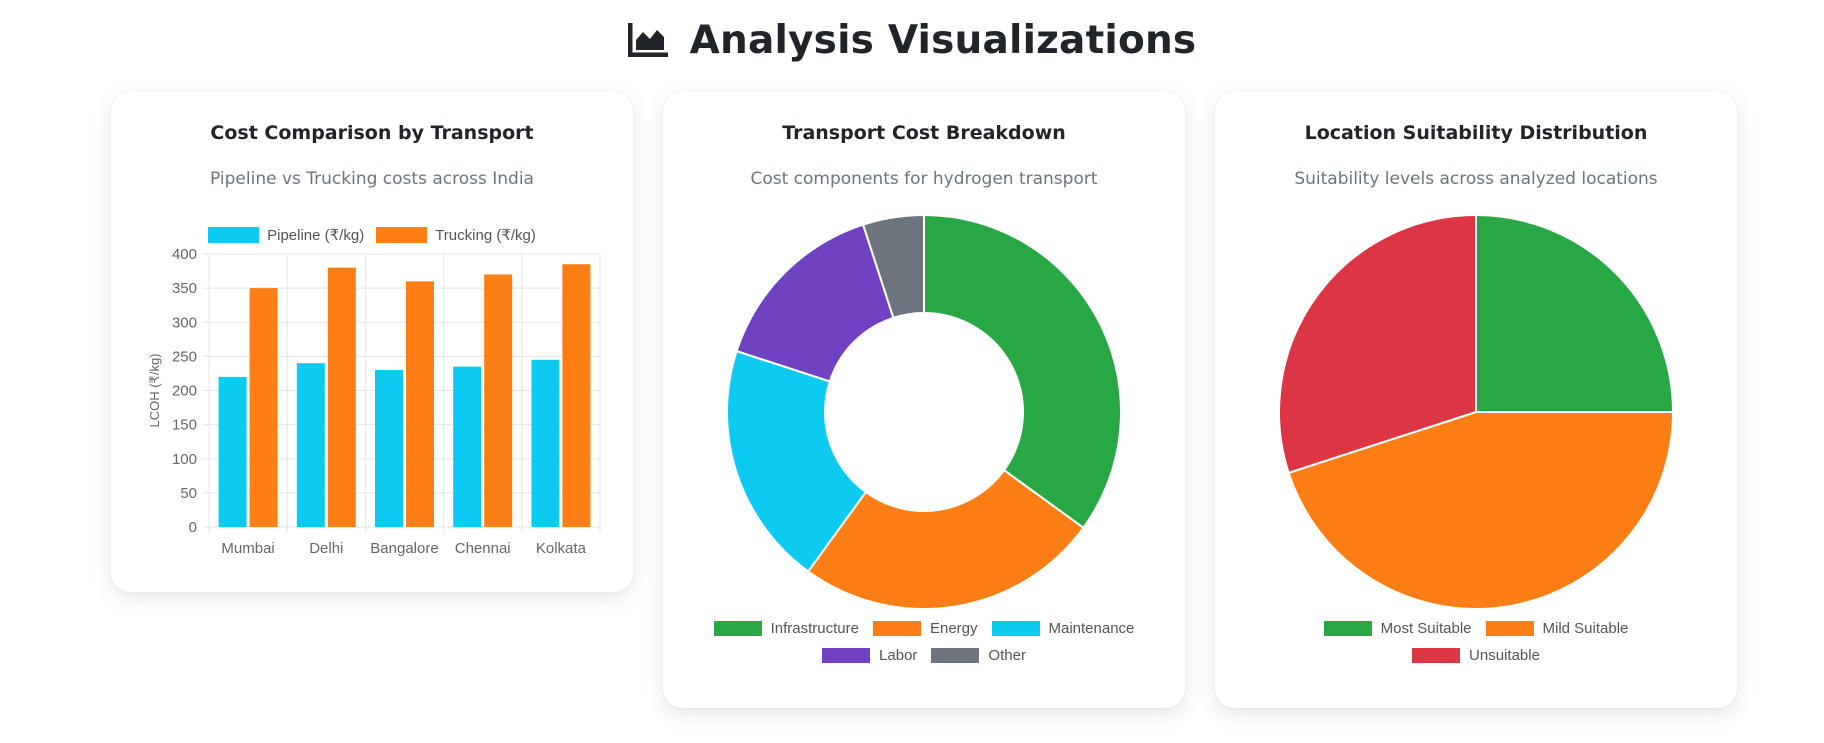 The width and height of the screenshot is (1824, 743). I want to click on x-tick-label: Mumbai, so click(247, 548).